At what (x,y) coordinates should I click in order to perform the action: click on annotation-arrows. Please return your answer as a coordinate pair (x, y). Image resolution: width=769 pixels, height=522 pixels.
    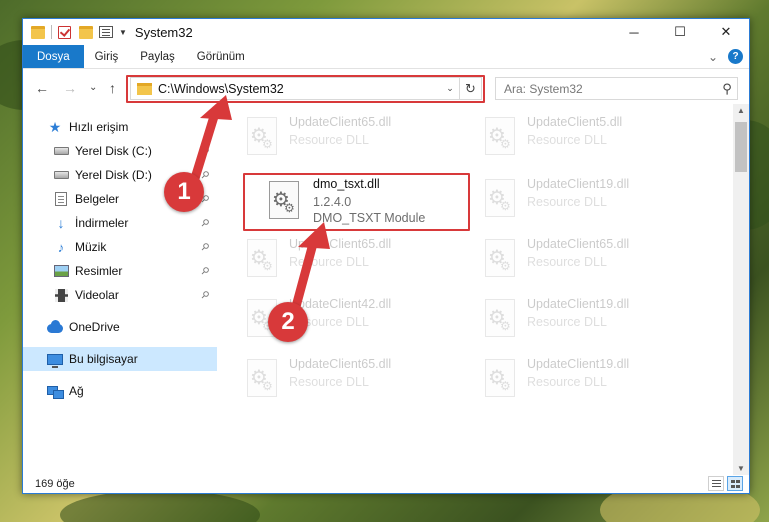
    Looking at the image, I should click on (258, 207).